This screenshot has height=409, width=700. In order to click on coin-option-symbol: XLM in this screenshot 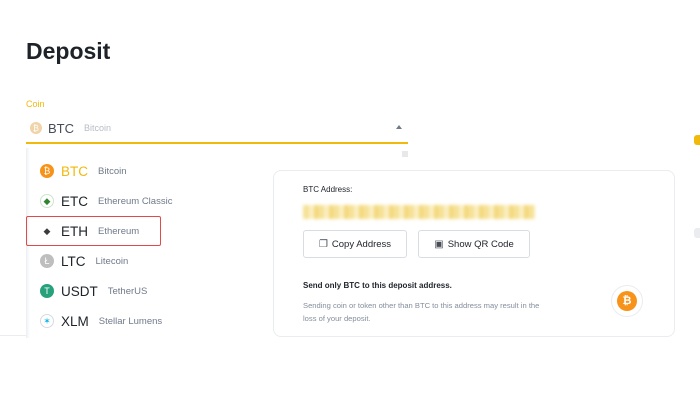, I will do `click(75, 321)`.